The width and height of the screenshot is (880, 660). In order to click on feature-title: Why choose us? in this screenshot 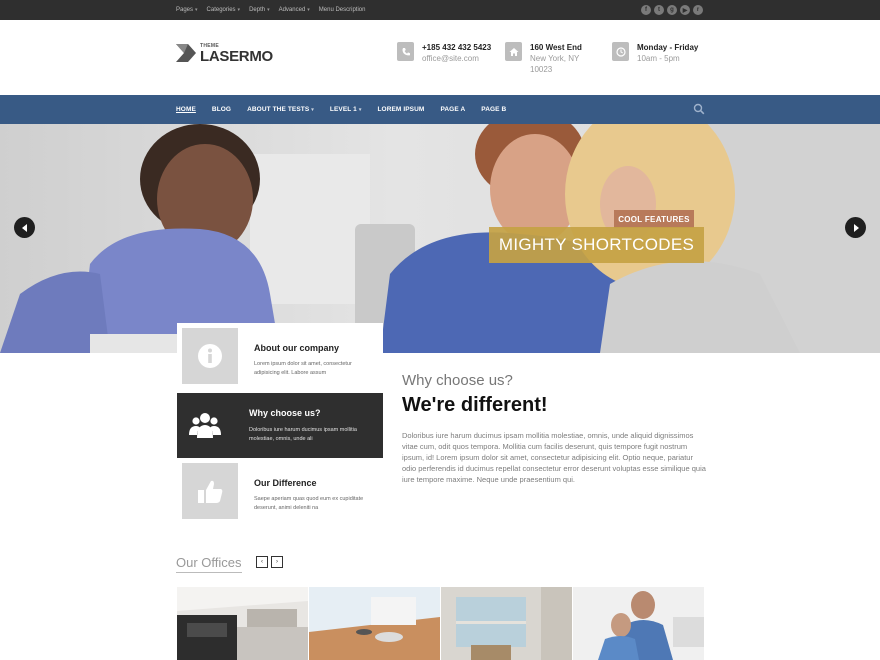, I will do `click(285, 413)`.